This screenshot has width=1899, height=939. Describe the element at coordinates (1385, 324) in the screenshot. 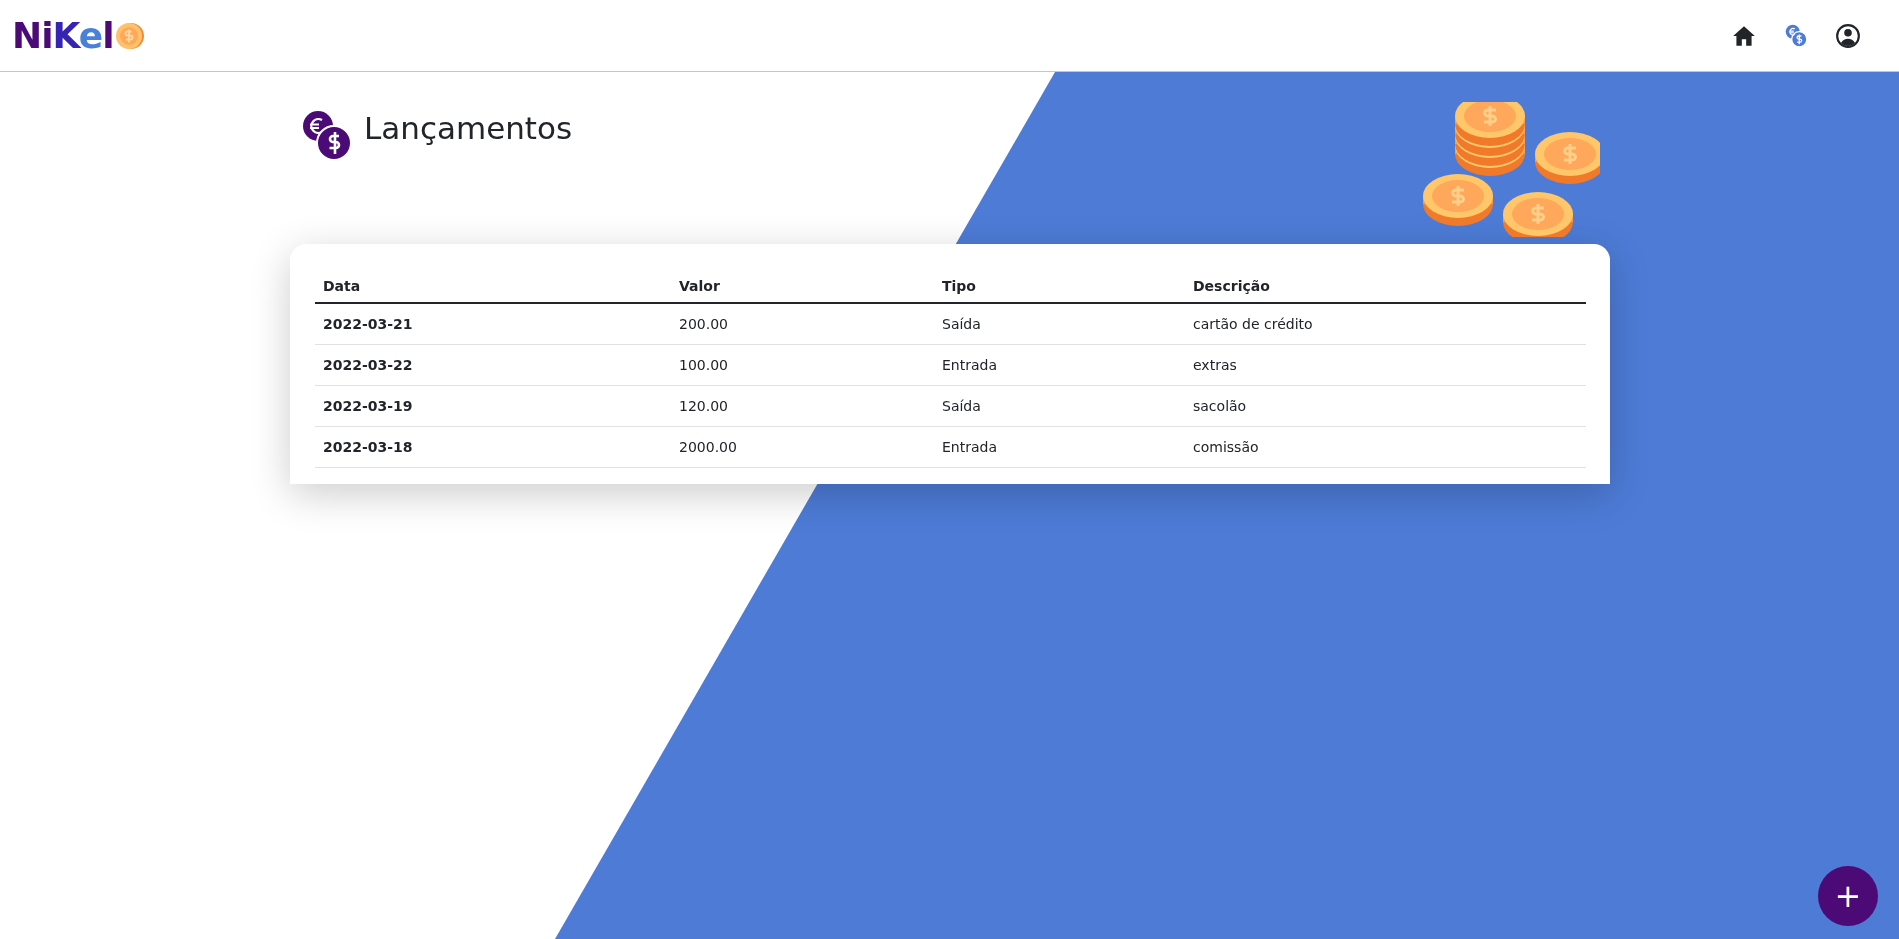

I see `table-cell: cartão de crédito` at that location.